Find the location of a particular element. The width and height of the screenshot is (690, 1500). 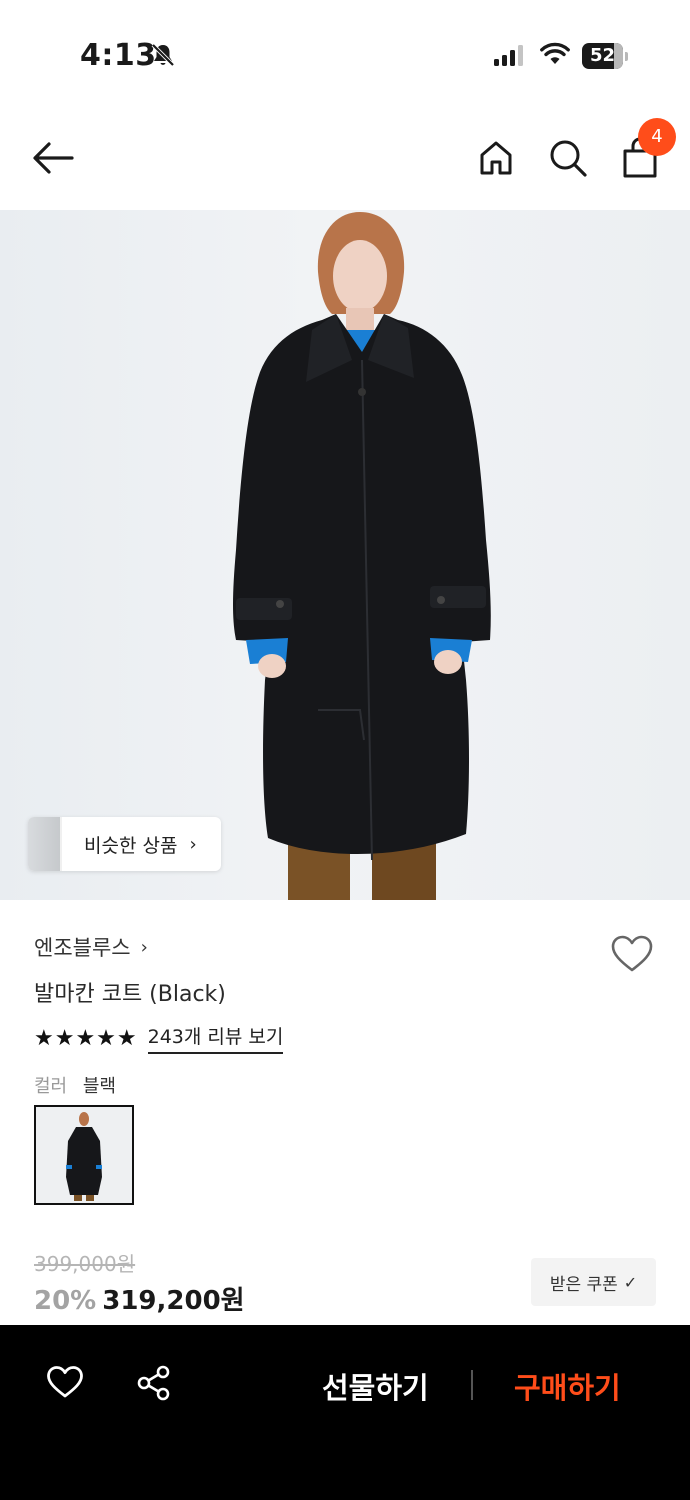

rating-row: ★★★★★ 243개 리뷰 보기 is located at coordinates (159, 1038).